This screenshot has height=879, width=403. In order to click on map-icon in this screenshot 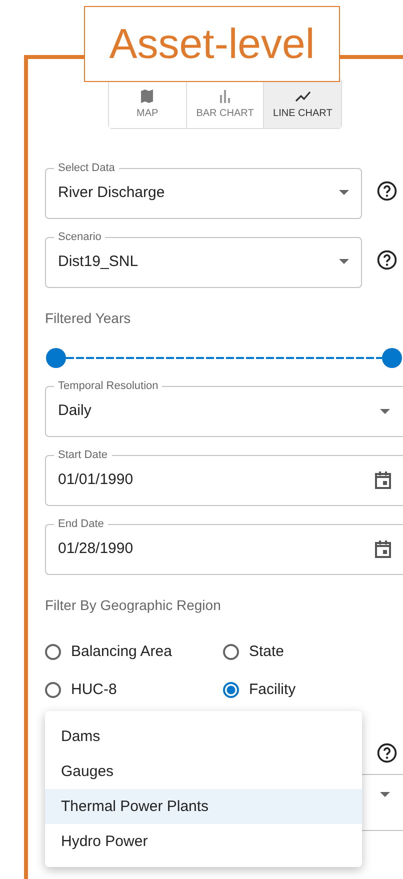, I will do `click(147, 96)`.